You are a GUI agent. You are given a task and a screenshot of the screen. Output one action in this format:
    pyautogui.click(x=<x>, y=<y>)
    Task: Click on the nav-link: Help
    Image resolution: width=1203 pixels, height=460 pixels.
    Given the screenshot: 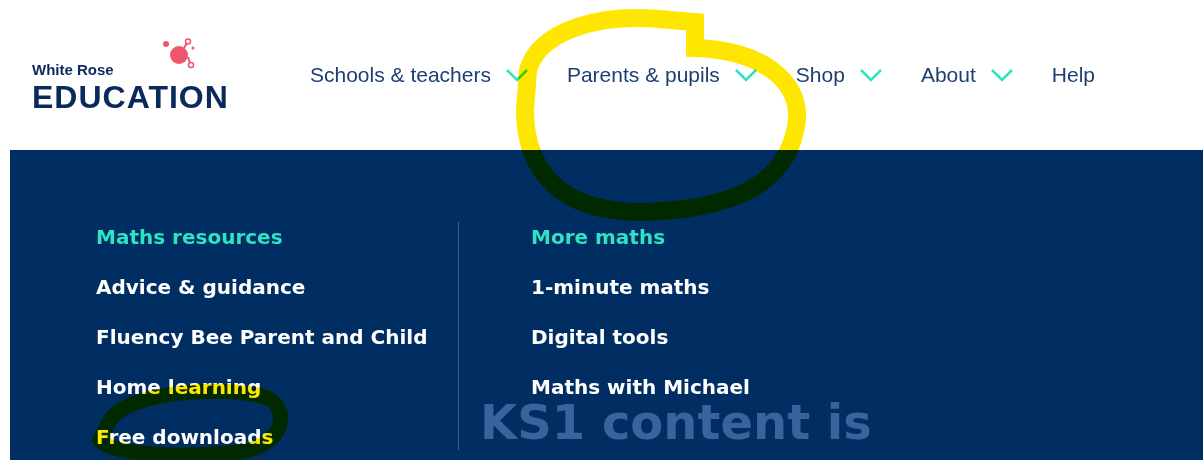 What is the action you would take?
    pyautogui.click(x=1073, y=75)
    